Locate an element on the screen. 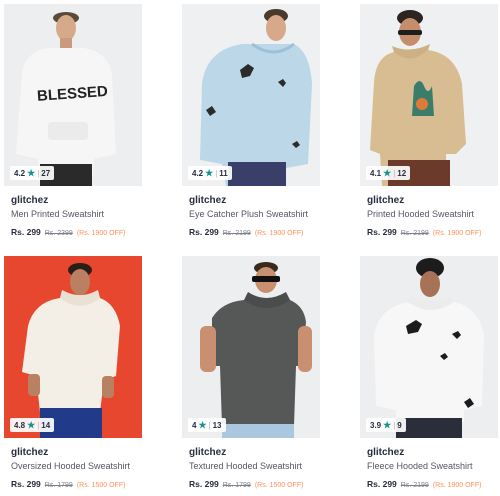 This screenshot has width=500, height=496. rating-value: 4.1 is located at coordinates (376, 173).